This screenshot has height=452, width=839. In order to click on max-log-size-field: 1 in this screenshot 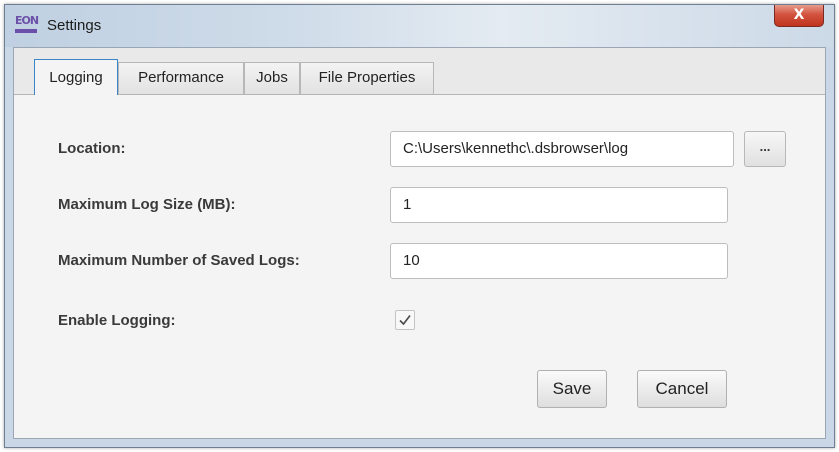, I will do `click(559, 205)`.